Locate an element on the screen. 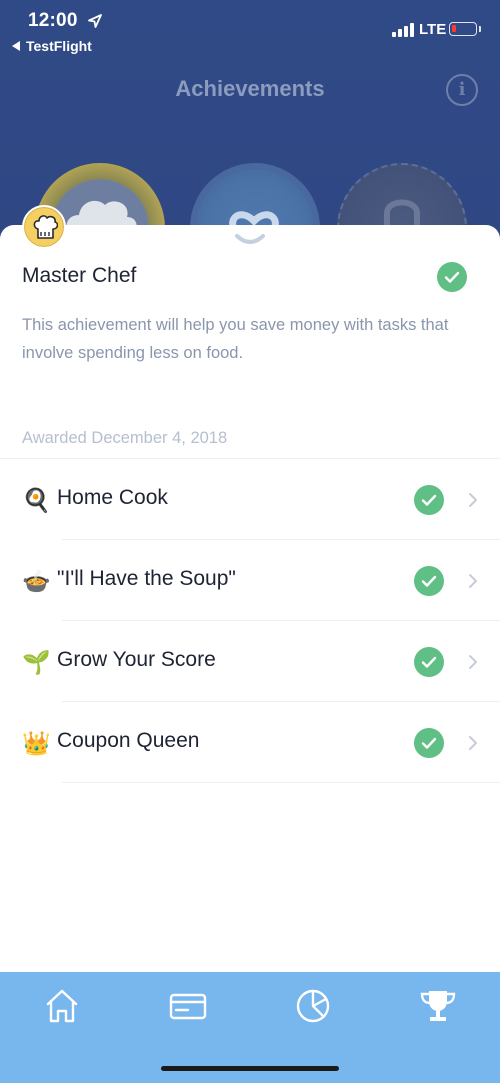 The image size is (500, 1083). back-app-label: TestFlight is located at coordinates (59, 46).